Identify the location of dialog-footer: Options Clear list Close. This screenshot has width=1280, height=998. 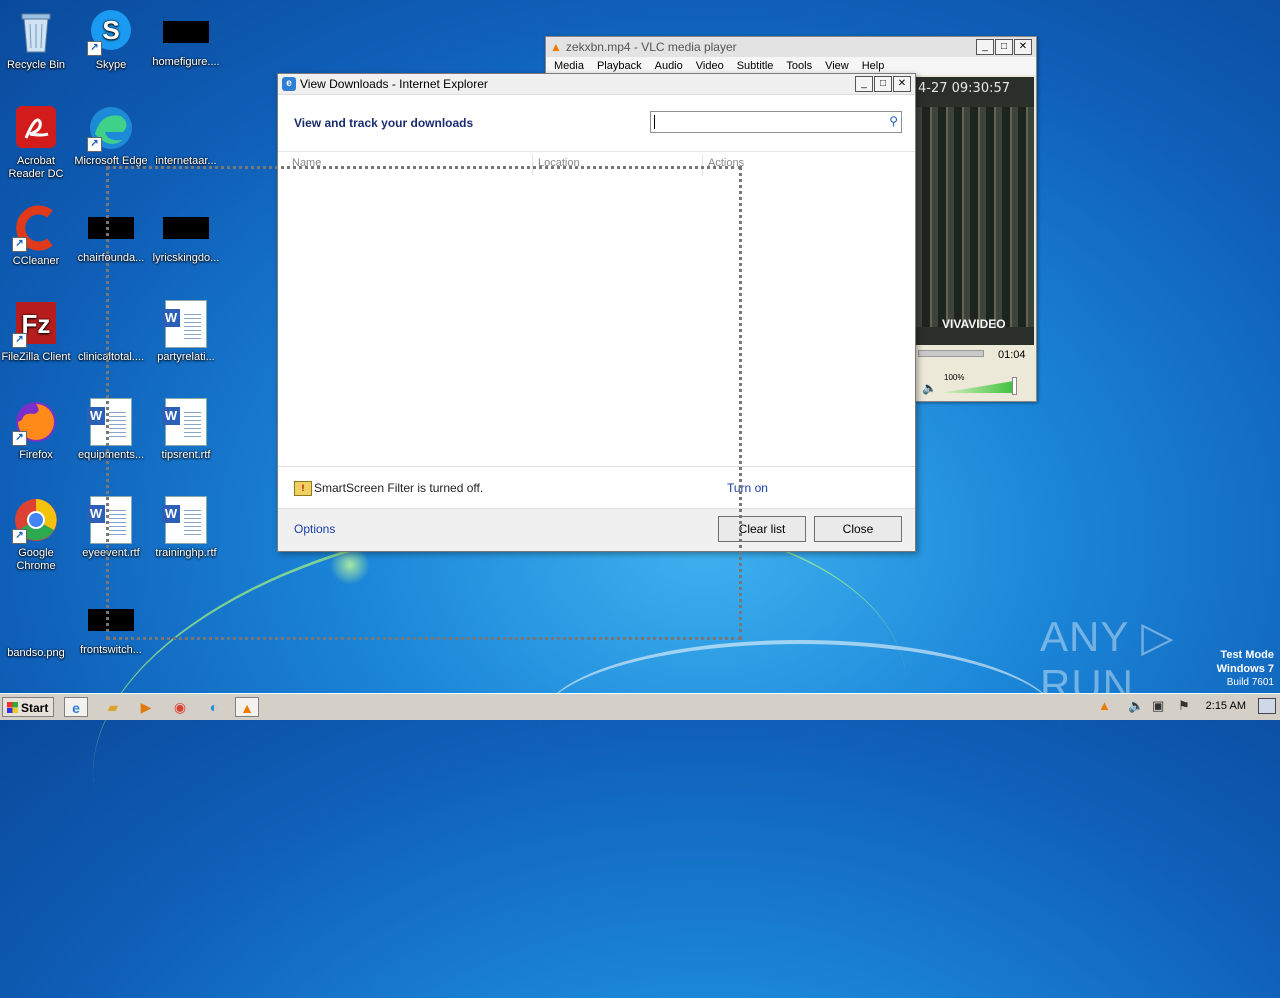
(596, 529).